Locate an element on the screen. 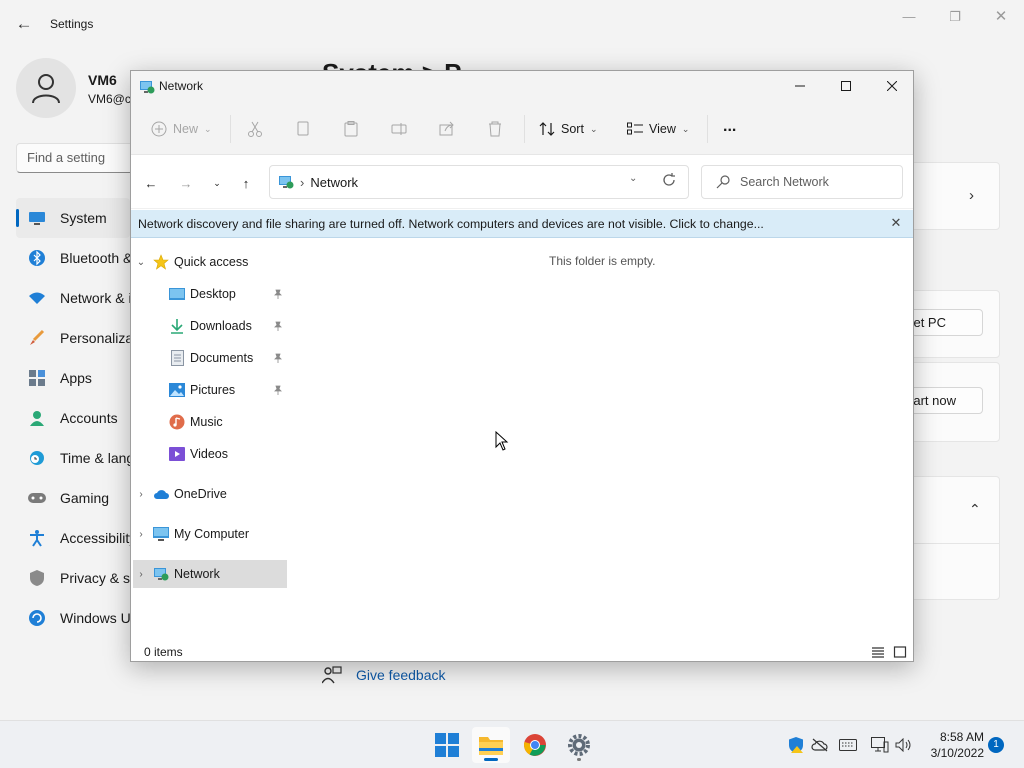 The width and height of the screenshot is (1024, 768). paste-button is located at coordinates (351, 129).